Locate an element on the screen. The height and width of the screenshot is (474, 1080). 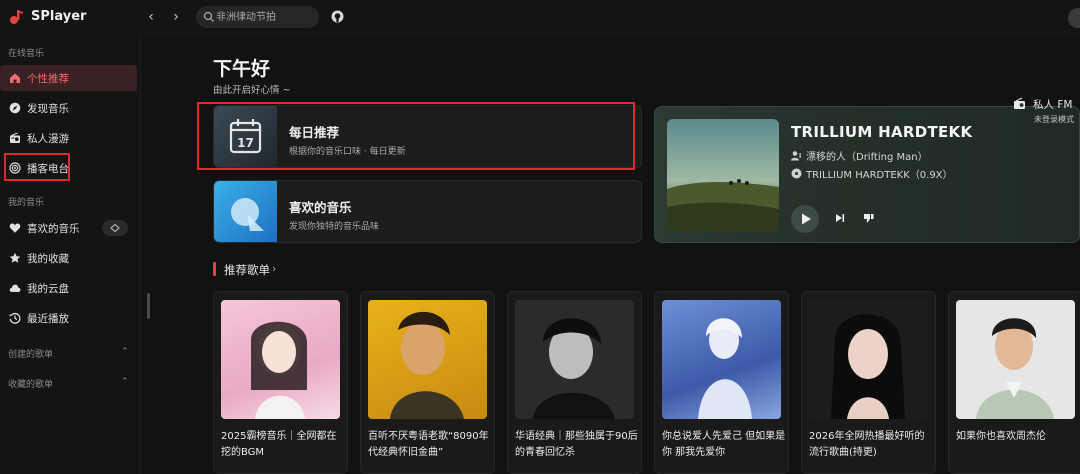
playlist-card: 如果你也喜欢周杰伦 is located at coordinates (1014, 382).